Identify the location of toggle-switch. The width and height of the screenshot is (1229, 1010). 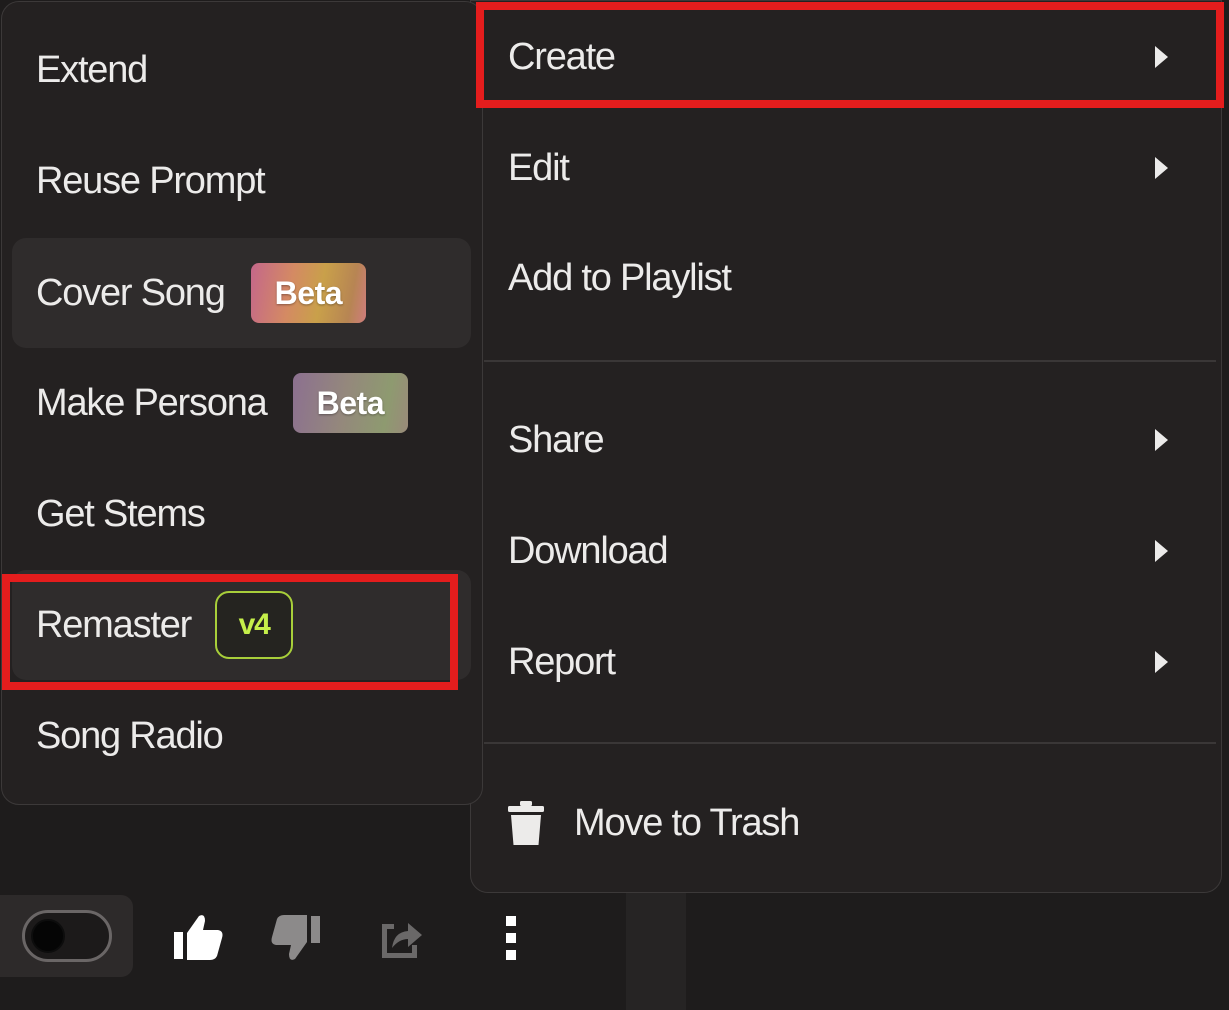
(67, 936).